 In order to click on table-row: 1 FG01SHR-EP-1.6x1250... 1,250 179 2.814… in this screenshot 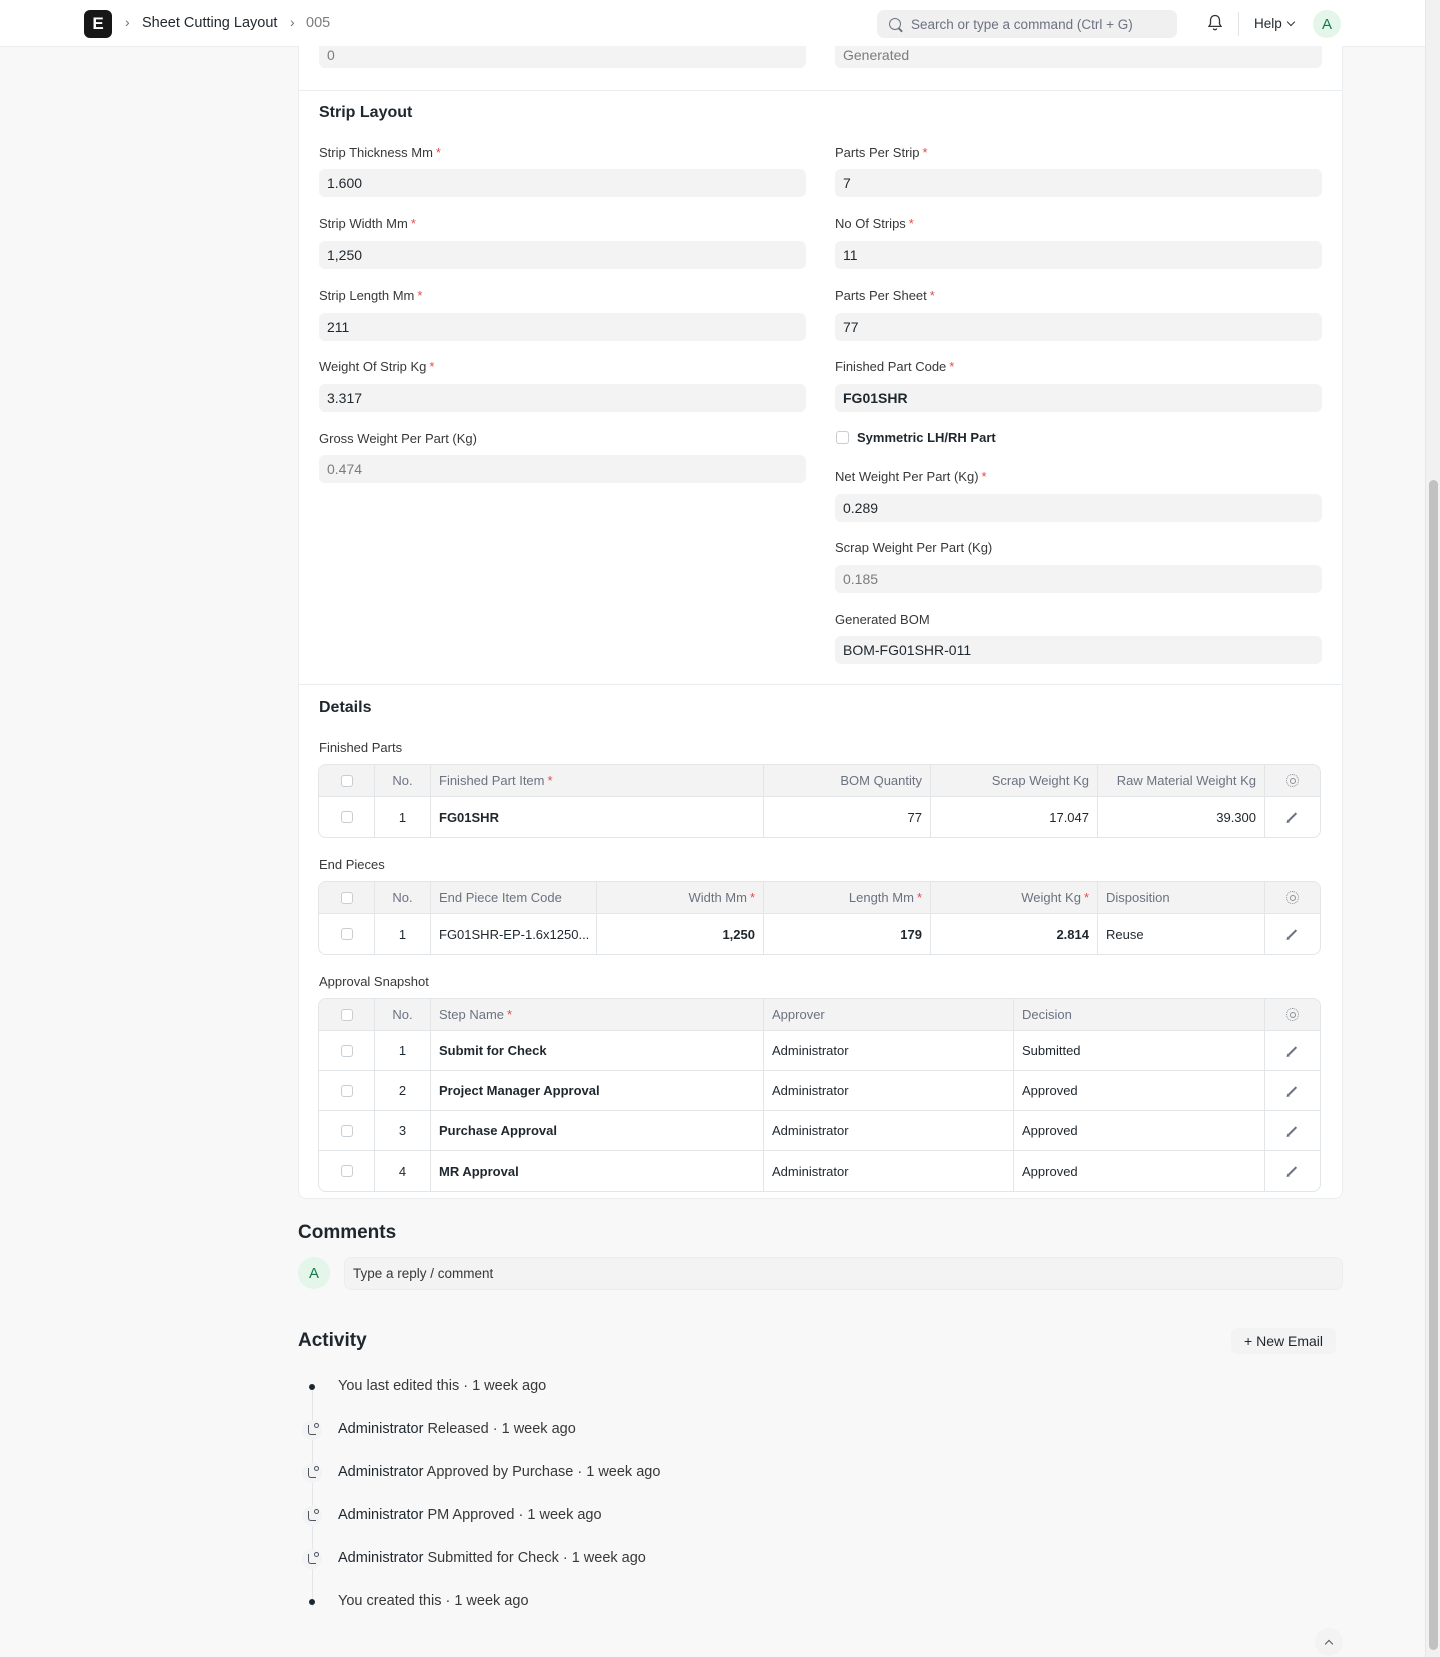, I will do `click(819, 934)`.